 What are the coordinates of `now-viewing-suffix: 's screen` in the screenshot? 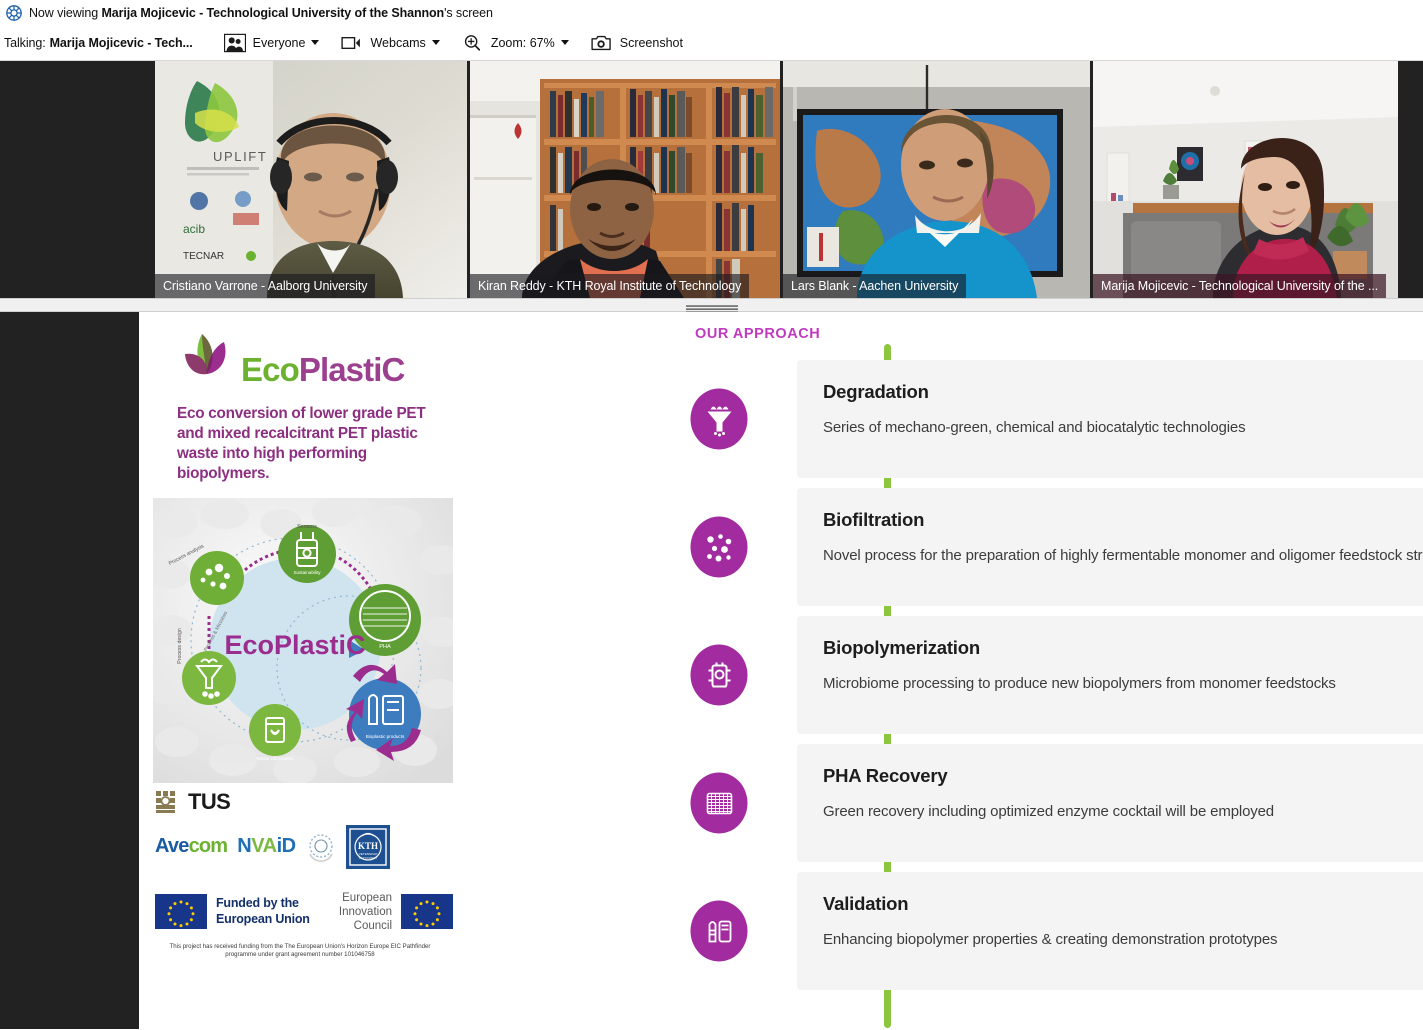 It's located at (468, 12).